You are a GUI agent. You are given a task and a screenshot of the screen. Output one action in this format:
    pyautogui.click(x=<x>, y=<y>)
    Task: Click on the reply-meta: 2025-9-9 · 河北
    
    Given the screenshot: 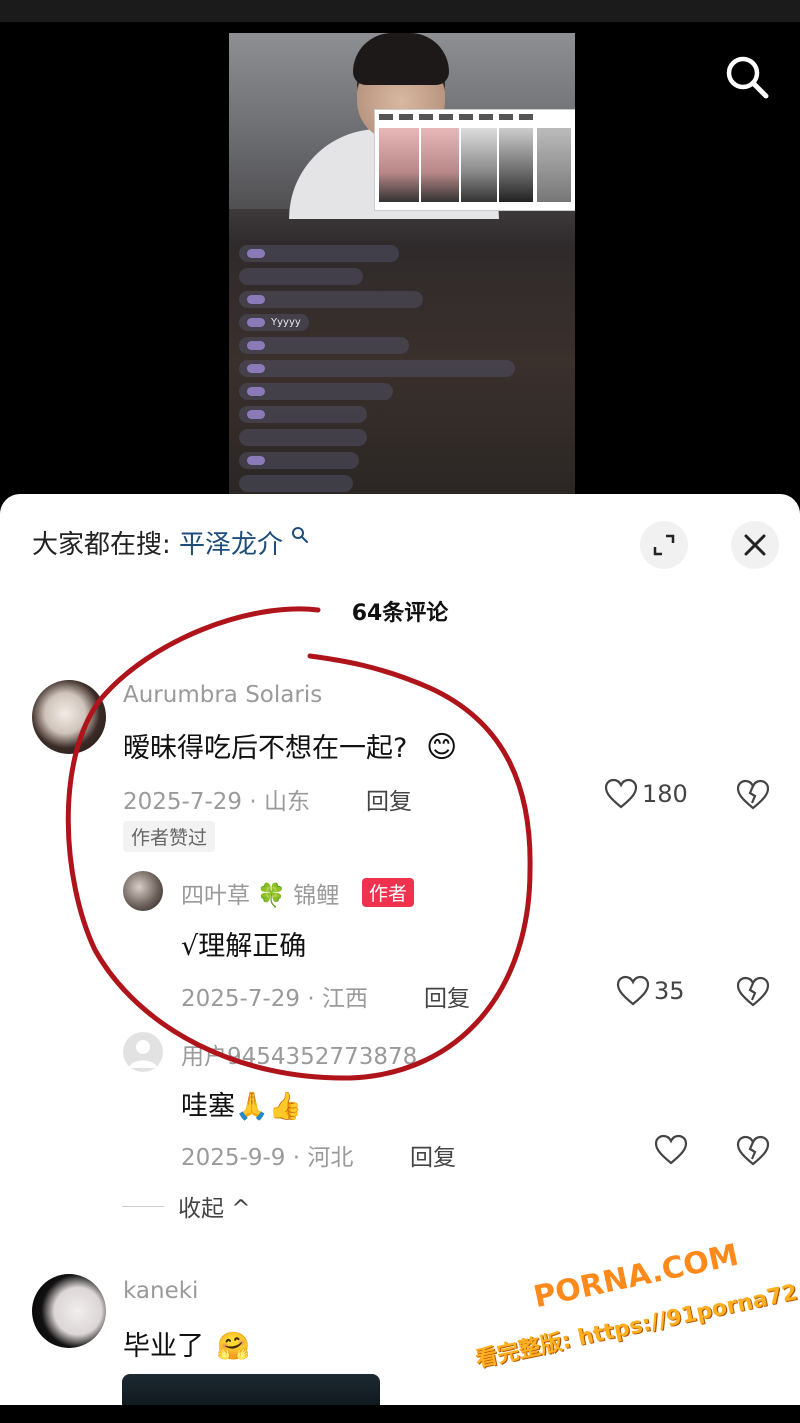 What is the action you would take?
    pyautogui.click(x=267, y=1158)
    